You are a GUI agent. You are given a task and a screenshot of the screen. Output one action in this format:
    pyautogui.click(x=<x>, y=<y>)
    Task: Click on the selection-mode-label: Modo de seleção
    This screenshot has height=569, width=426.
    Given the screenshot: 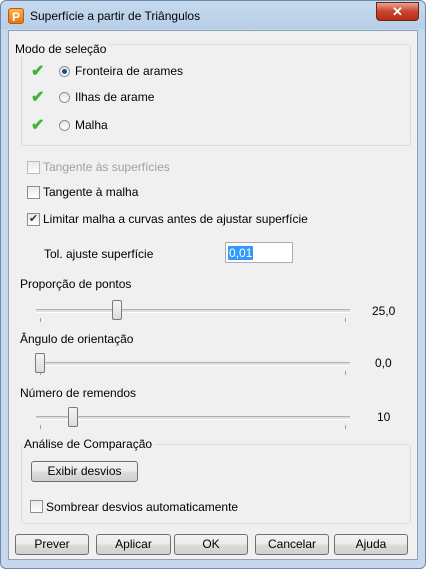 What is the action you would take?
    pyautogui.click(x=61, y=49)
    